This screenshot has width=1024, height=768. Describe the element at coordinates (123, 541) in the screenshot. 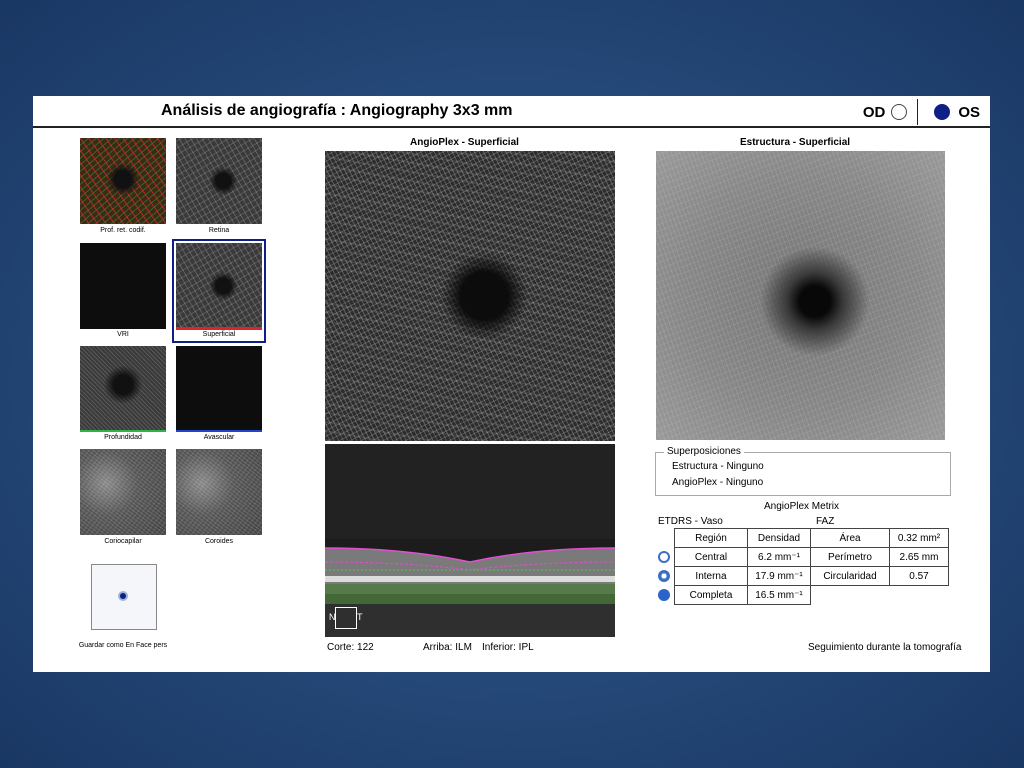

I see `thumb-label: Coriocapilar` at that location.